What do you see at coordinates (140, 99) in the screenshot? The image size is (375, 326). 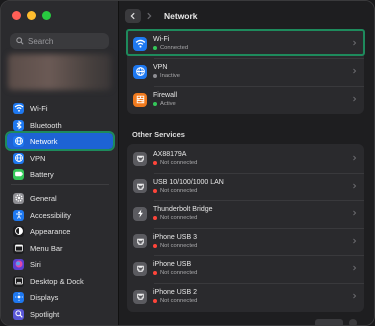 I see `firewall-icon` at bounding box center [140, 99].